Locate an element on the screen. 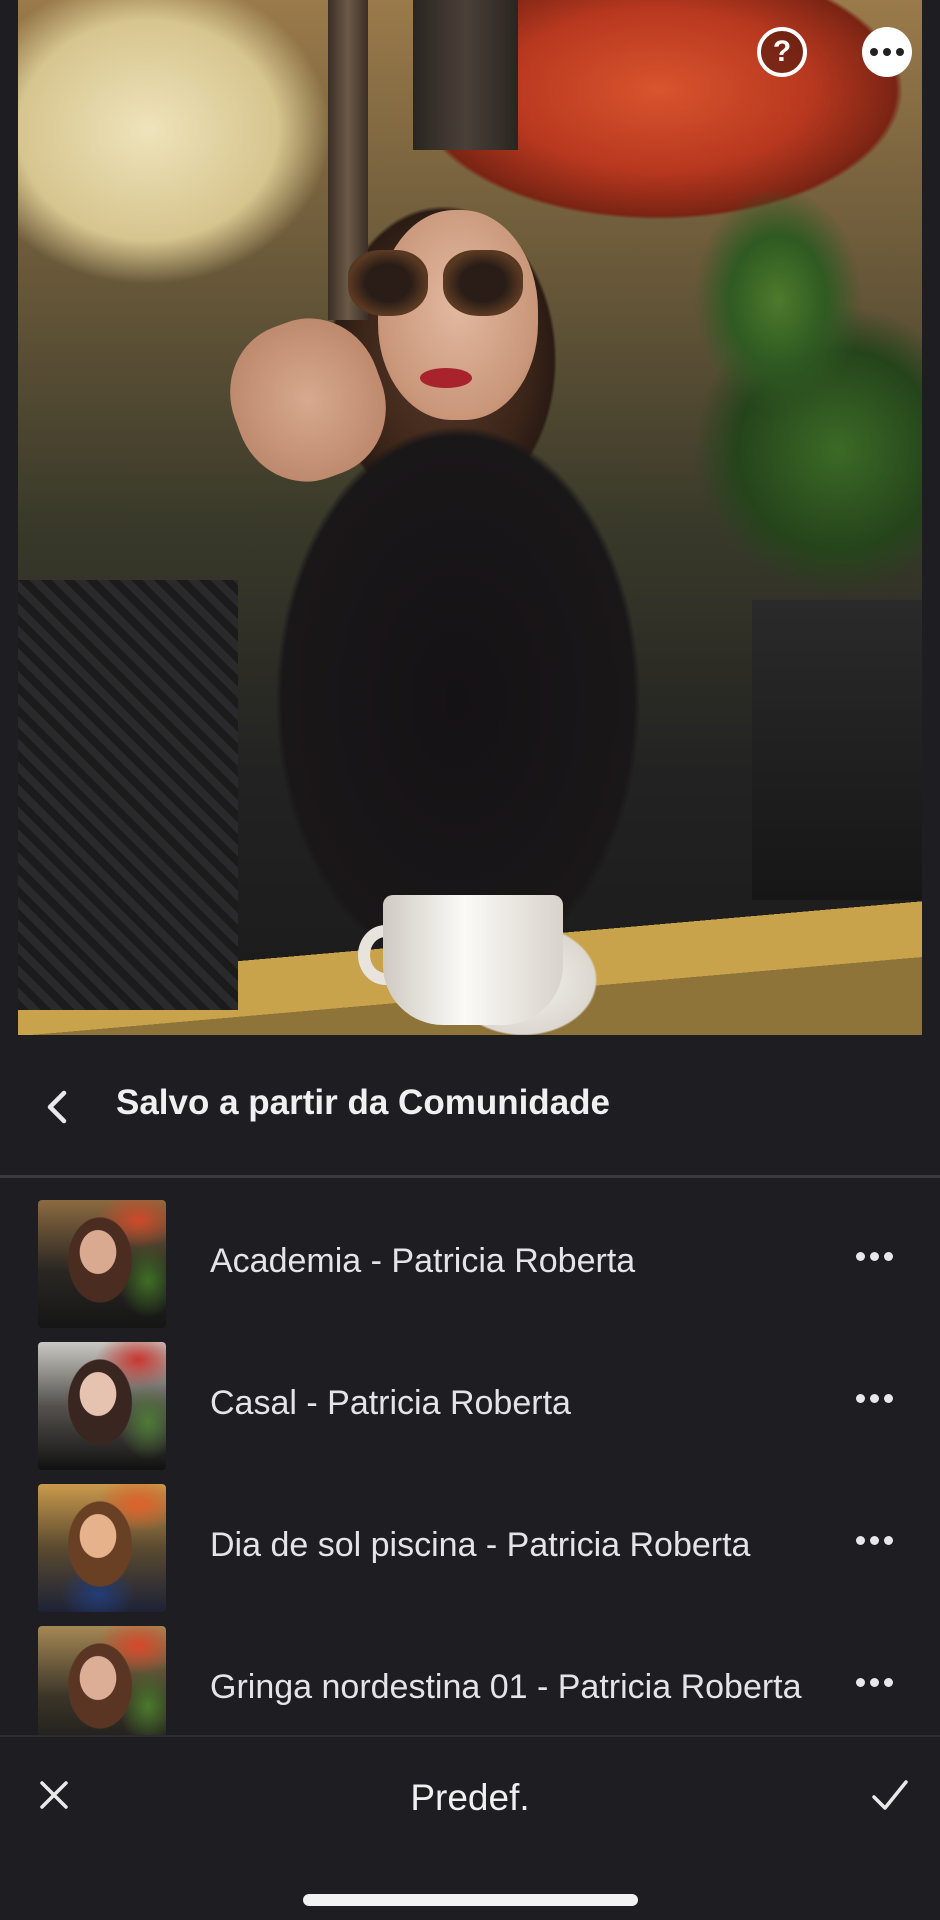 The image size is (940, 1920). preset-item: Academia - Patricia Roberta is located at coordinates (470, 1253).